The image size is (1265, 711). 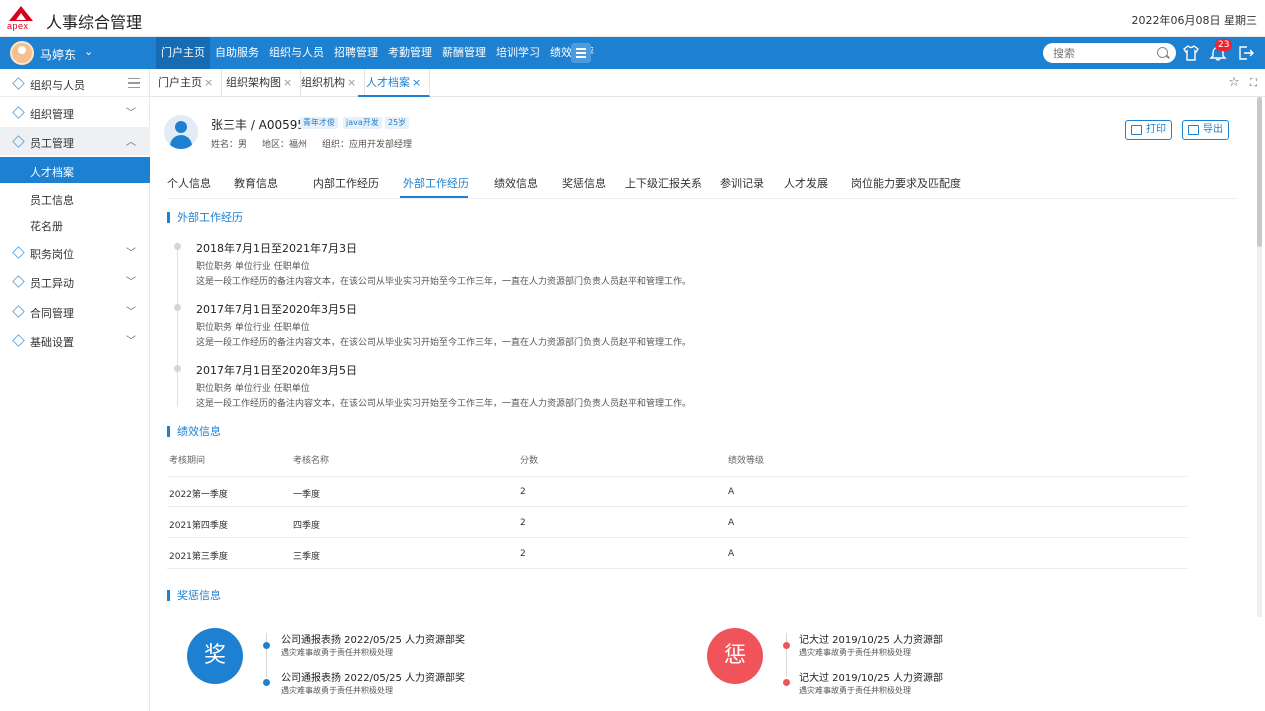 What do you see at coordinates (906, 183) in the screenshot?
I see `subtab-competency: 岗位能力要求及匹配度` at bounding box center [906, 183].